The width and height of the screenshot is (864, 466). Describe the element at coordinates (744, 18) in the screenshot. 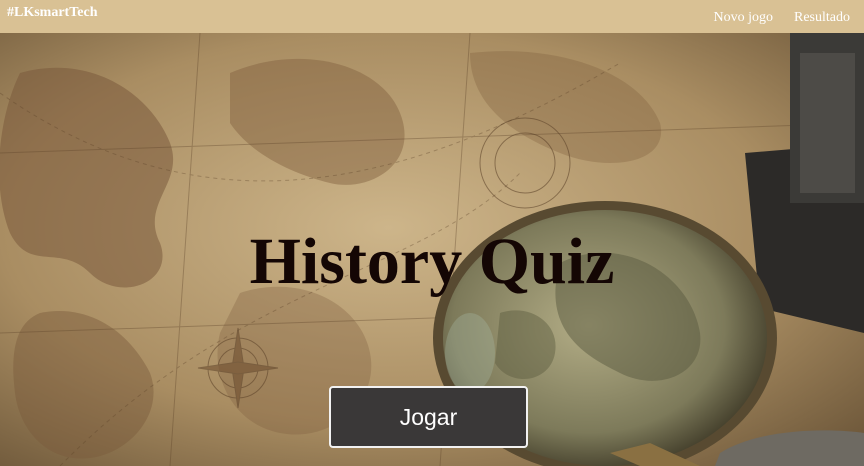

I see `nav-link-novo-jogo: Novo jogo` at that location.